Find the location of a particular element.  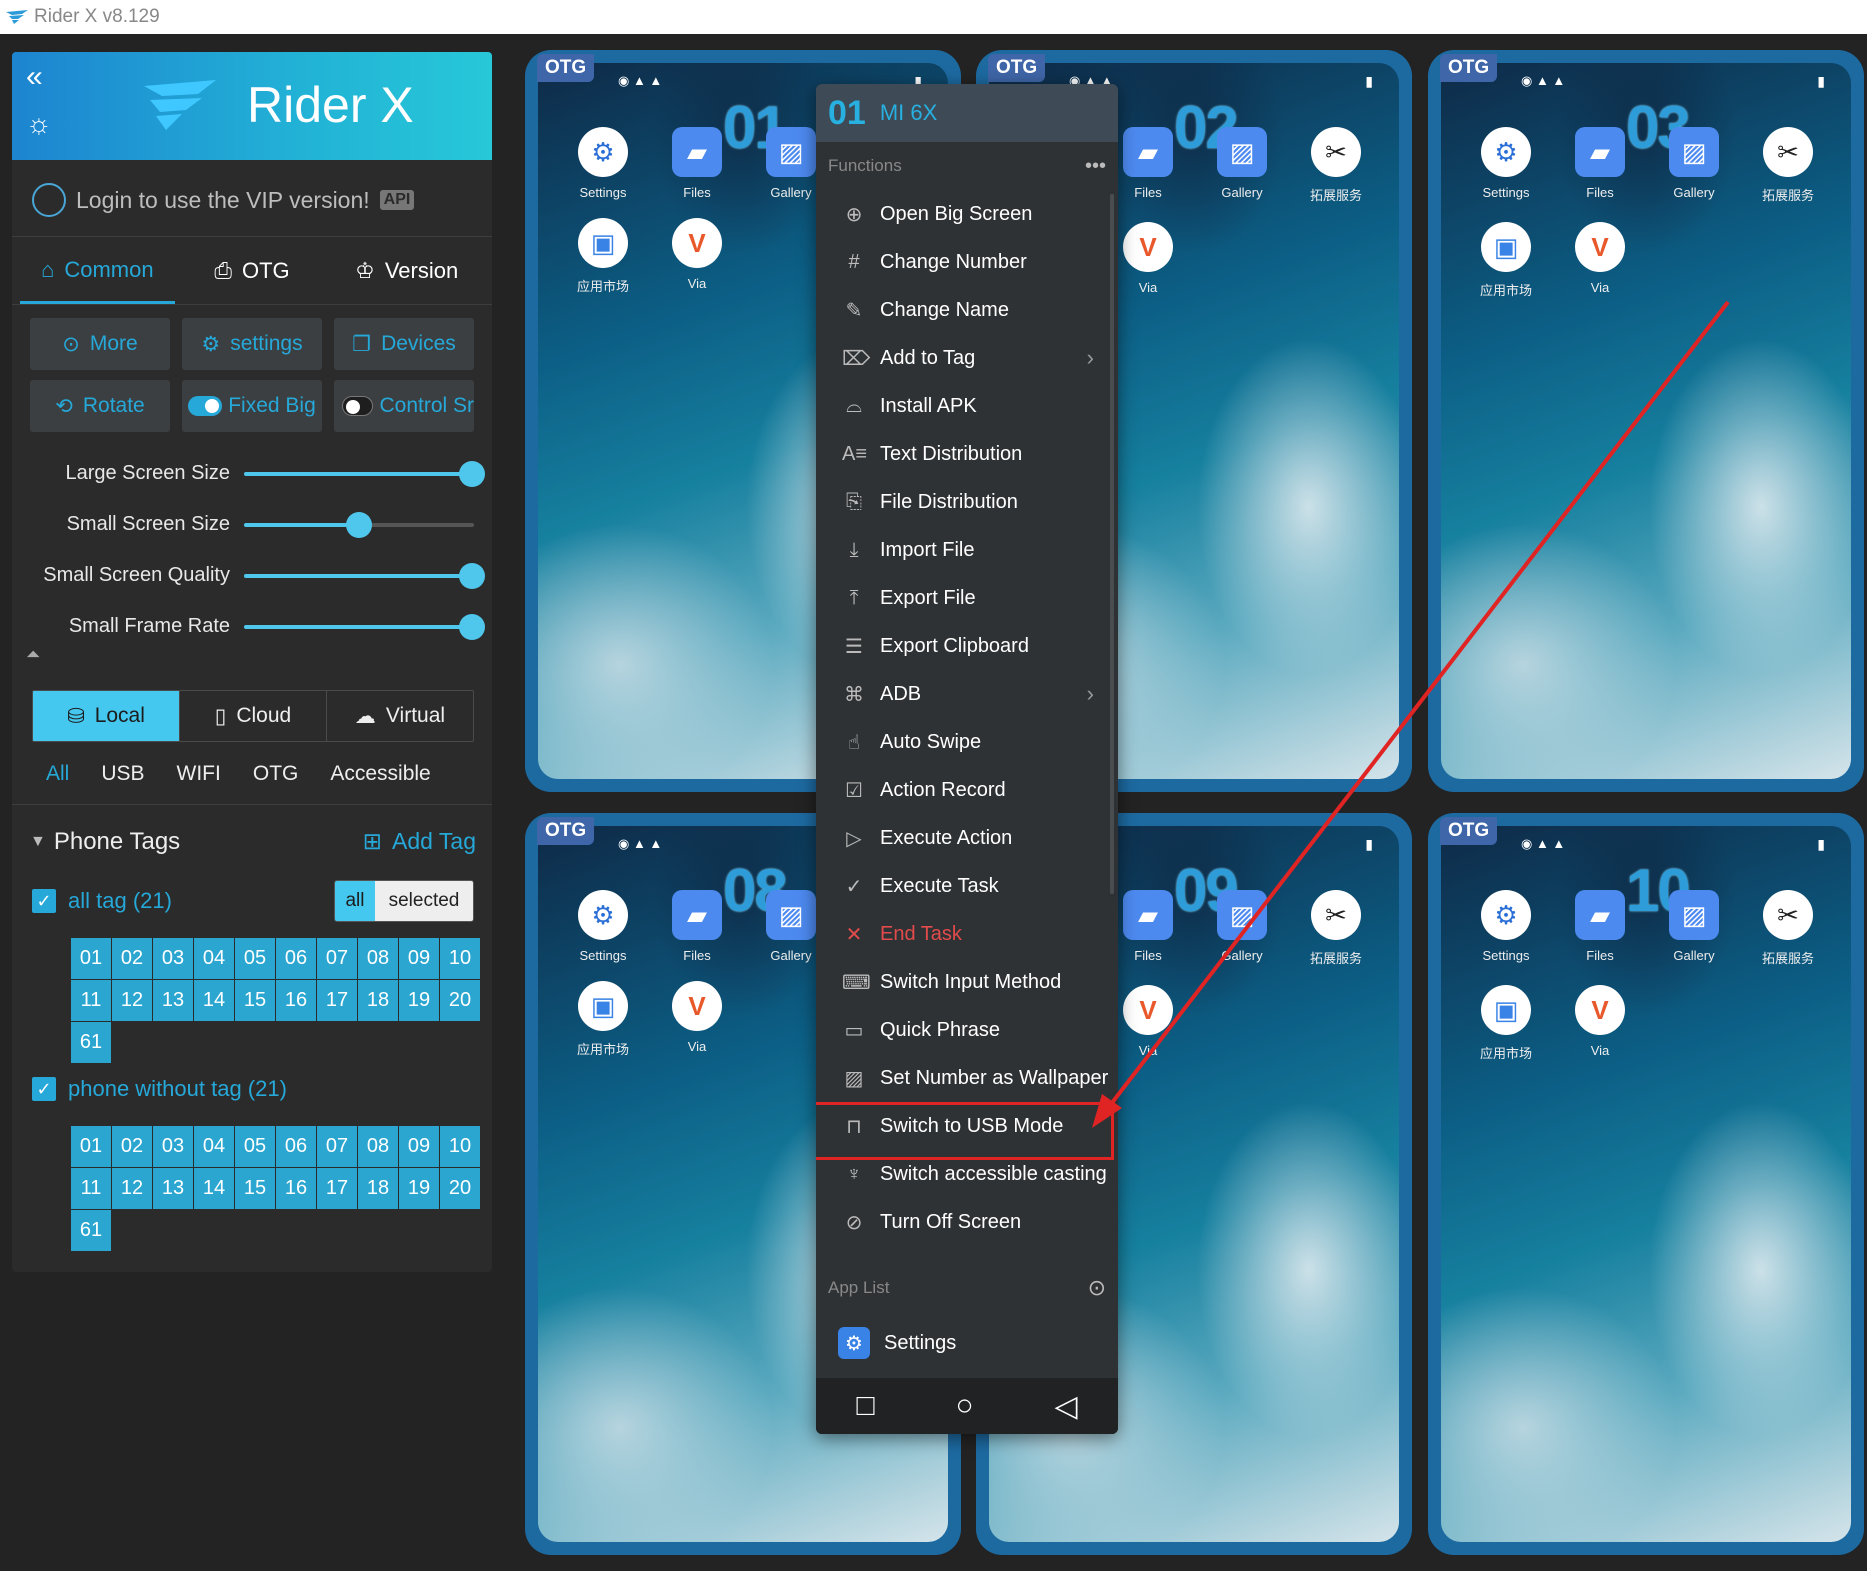

recent-apps-icon: □ is located at coordinates (865, 1406).